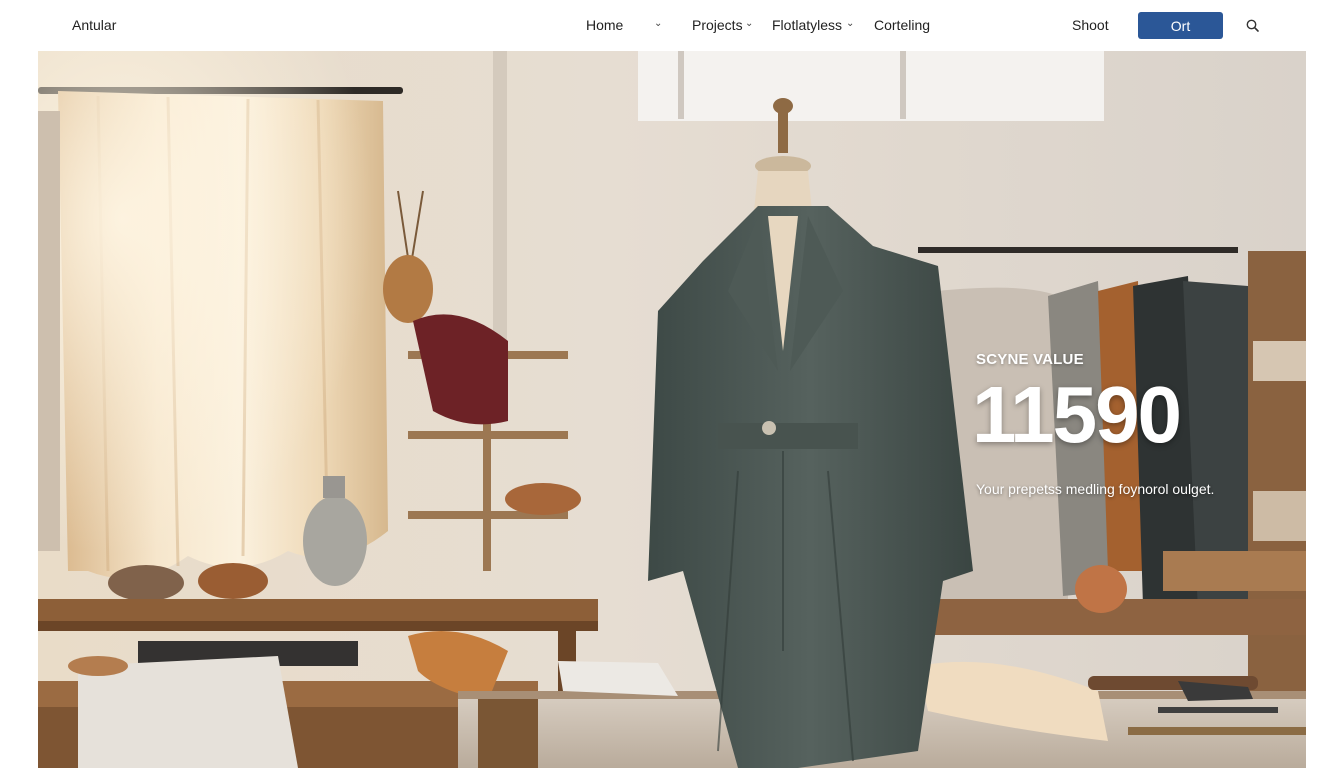 This screenshot has height=768, width=1344. What do you see at coordinates (1077, 414) in the screenshot?
I see `stat-value: 11590` at bounding box center [1077, 414].